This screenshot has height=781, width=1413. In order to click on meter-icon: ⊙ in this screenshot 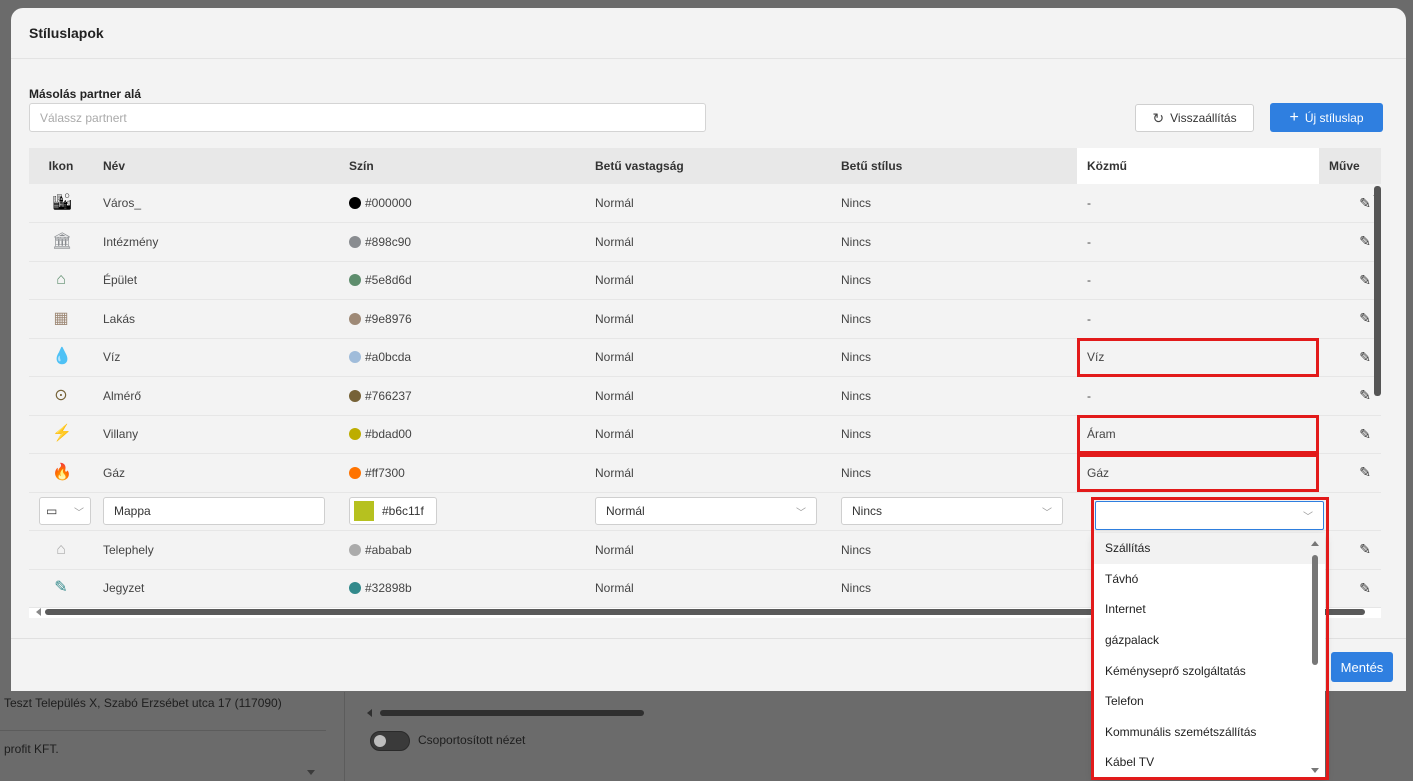, I will do `click(61, 395)`.